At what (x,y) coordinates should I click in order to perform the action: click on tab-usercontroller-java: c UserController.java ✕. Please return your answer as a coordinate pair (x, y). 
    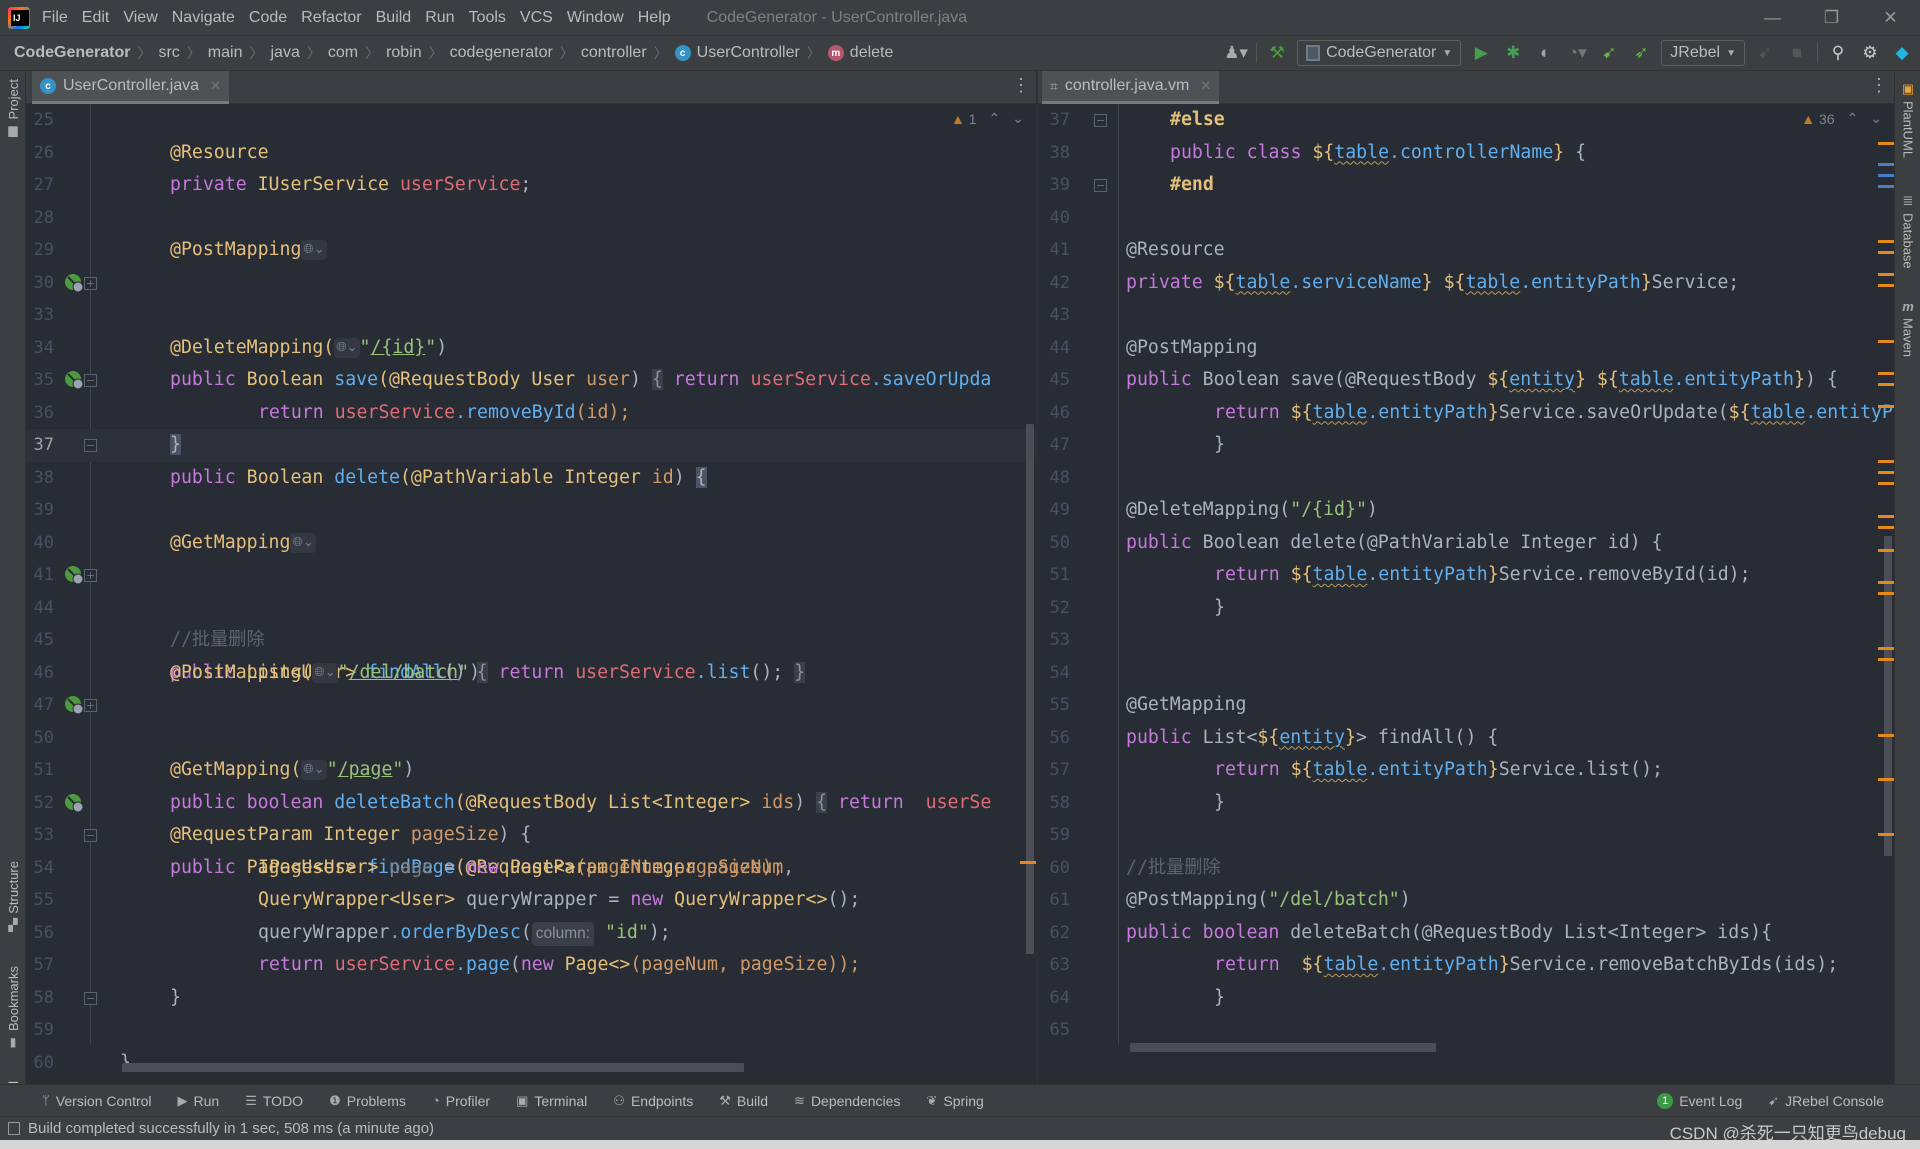
    Looking at the image, I should click on (130, 87).